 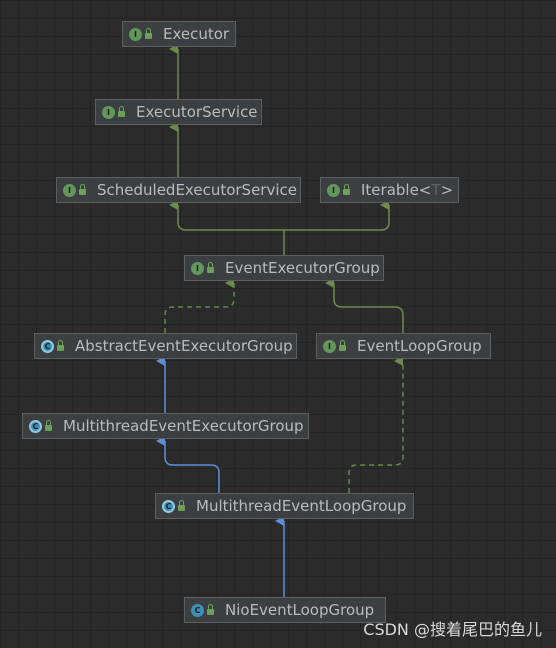 I want to click on node-label: Executor, so click(x=196, y=34).